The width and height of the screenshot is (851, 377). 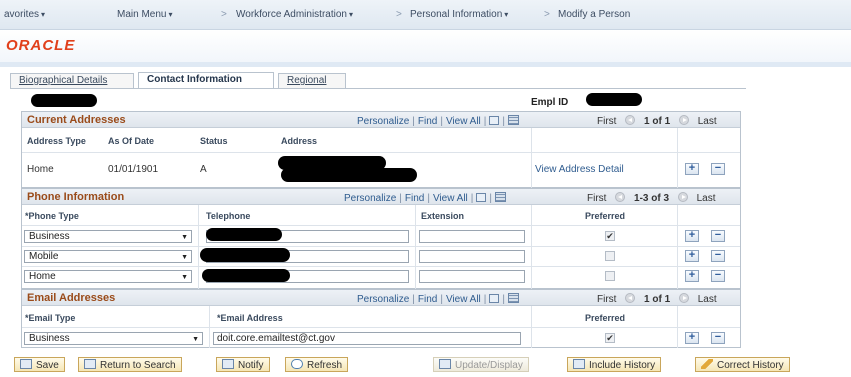 I want to click on nav-main-menu: Main Menu ▾, so click(x=144, y=14).